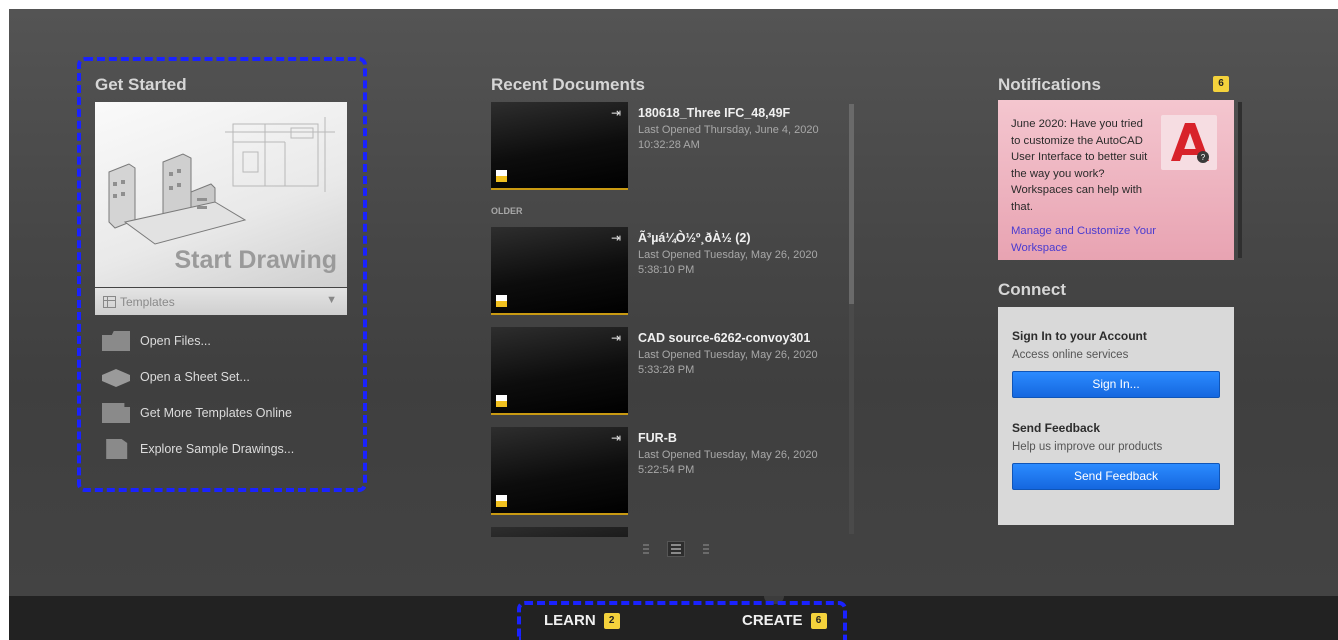 The image size is (1338, 640). I want to click on document-name: FUR-B, so click(657, 438).